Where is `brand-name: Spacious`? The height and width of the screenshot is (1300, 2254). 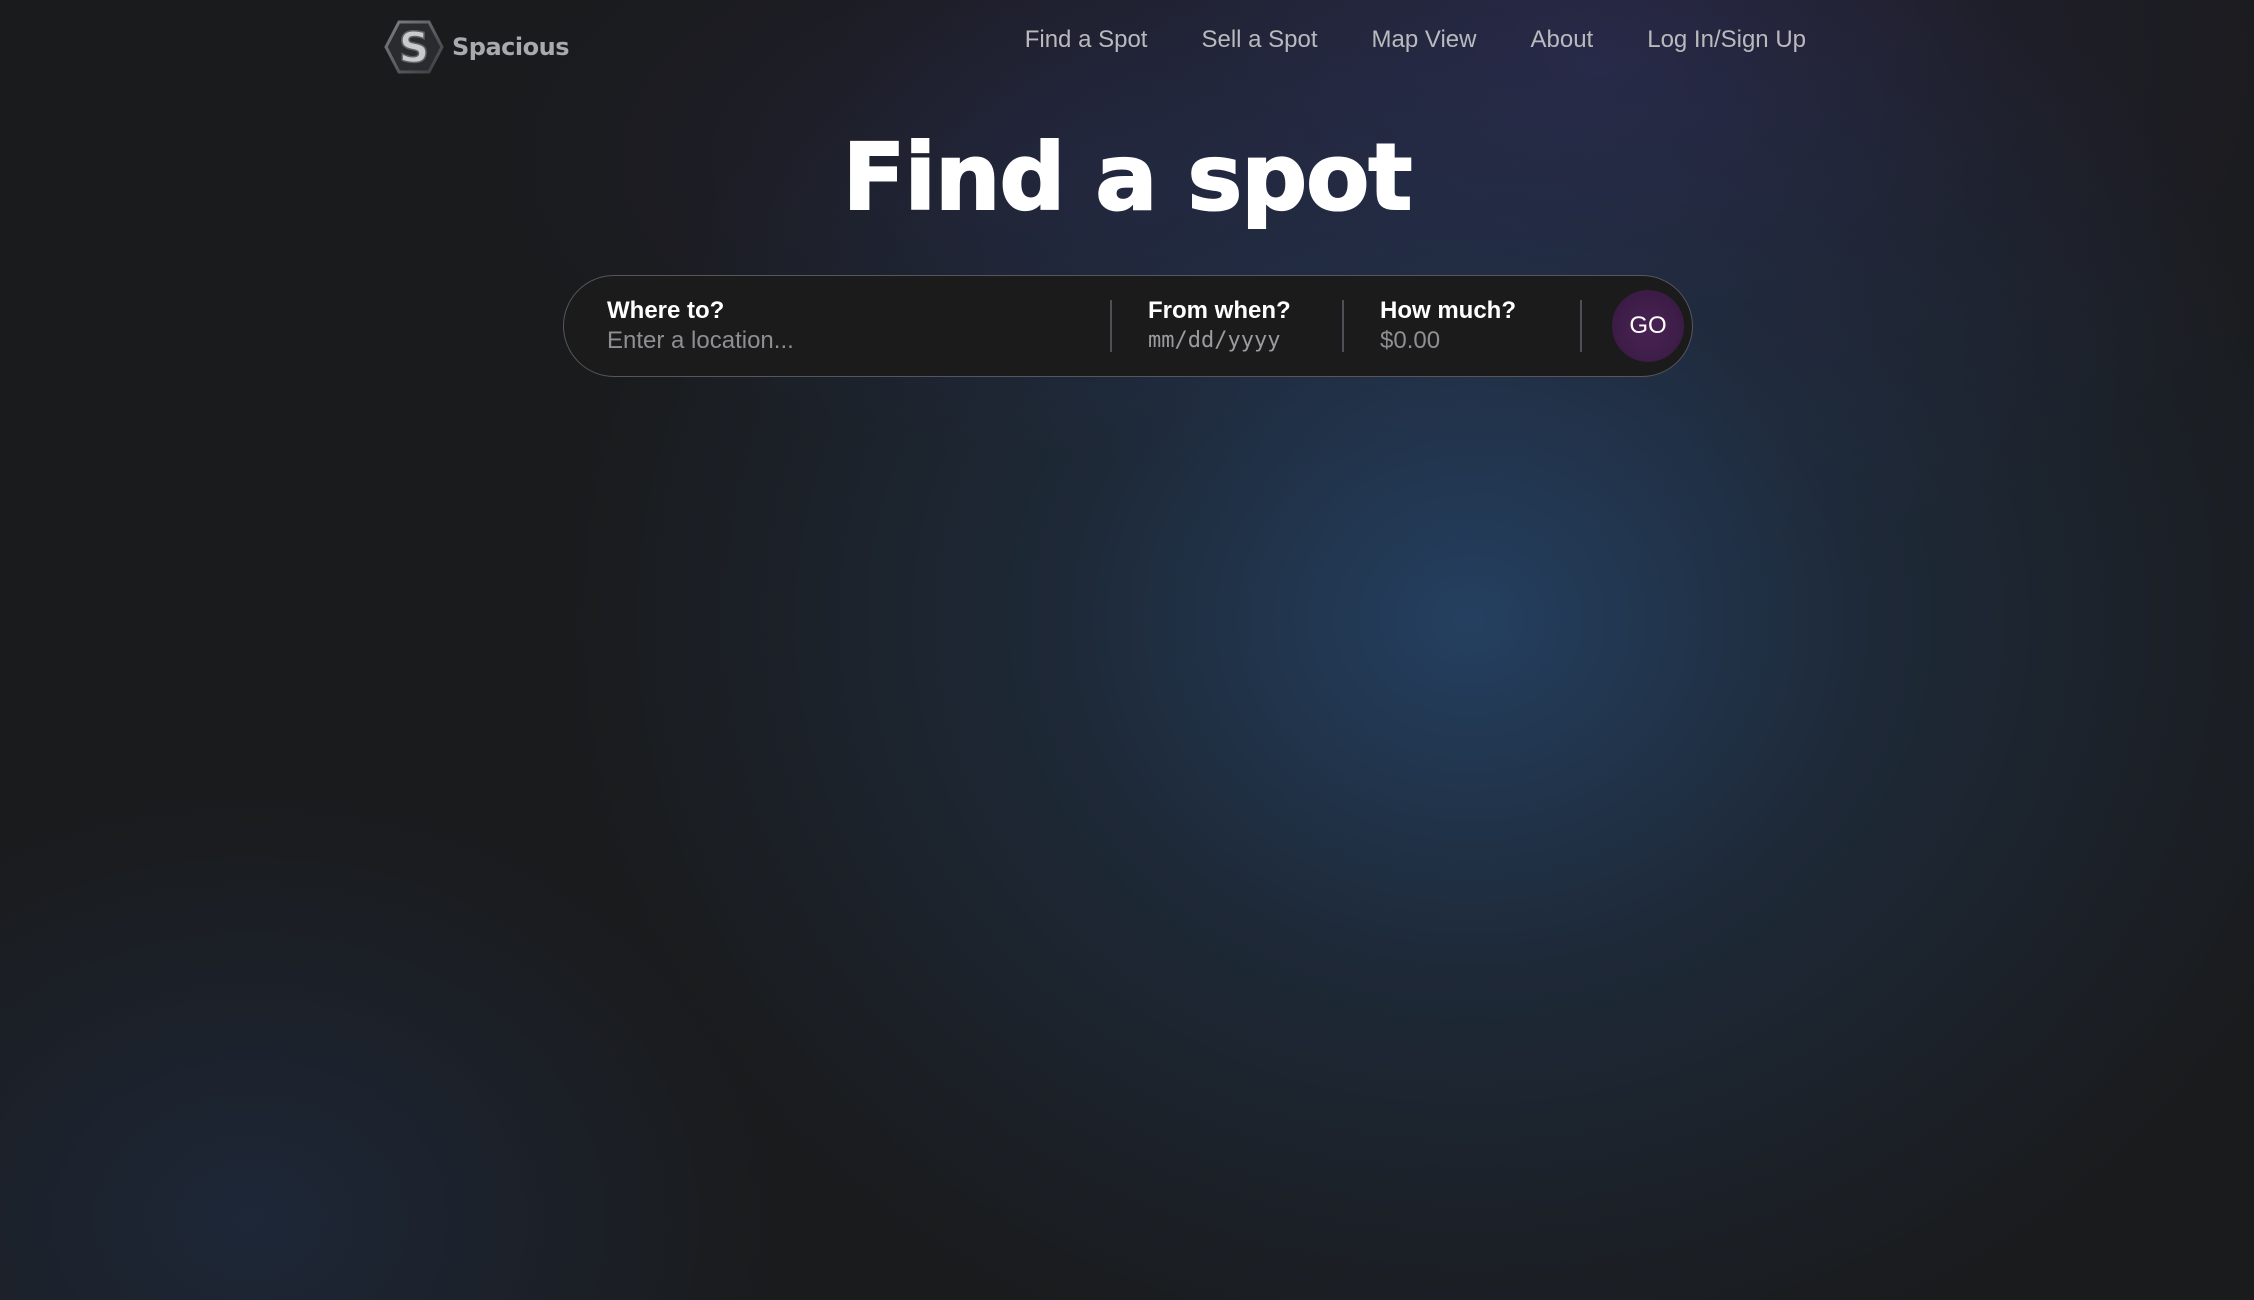 brand-name: Spacious is located at coordinates (510, 47).